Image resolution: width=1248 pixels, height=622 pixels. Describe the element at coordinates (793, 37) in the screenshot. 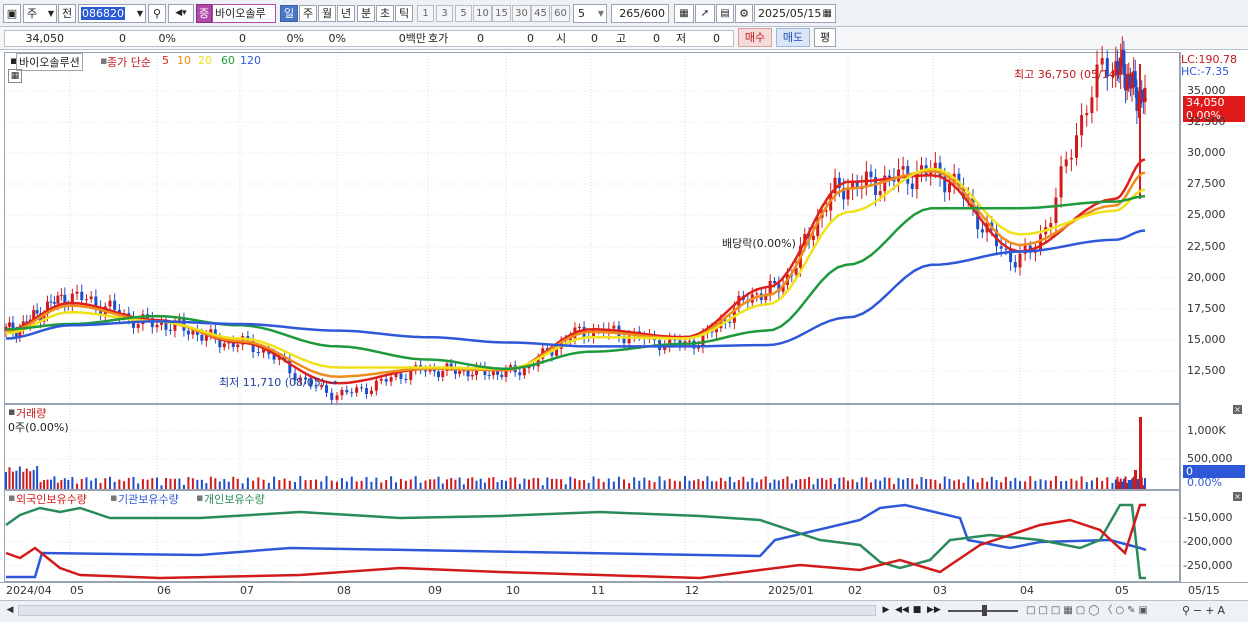

I see `sell-button: 매도` at that location.